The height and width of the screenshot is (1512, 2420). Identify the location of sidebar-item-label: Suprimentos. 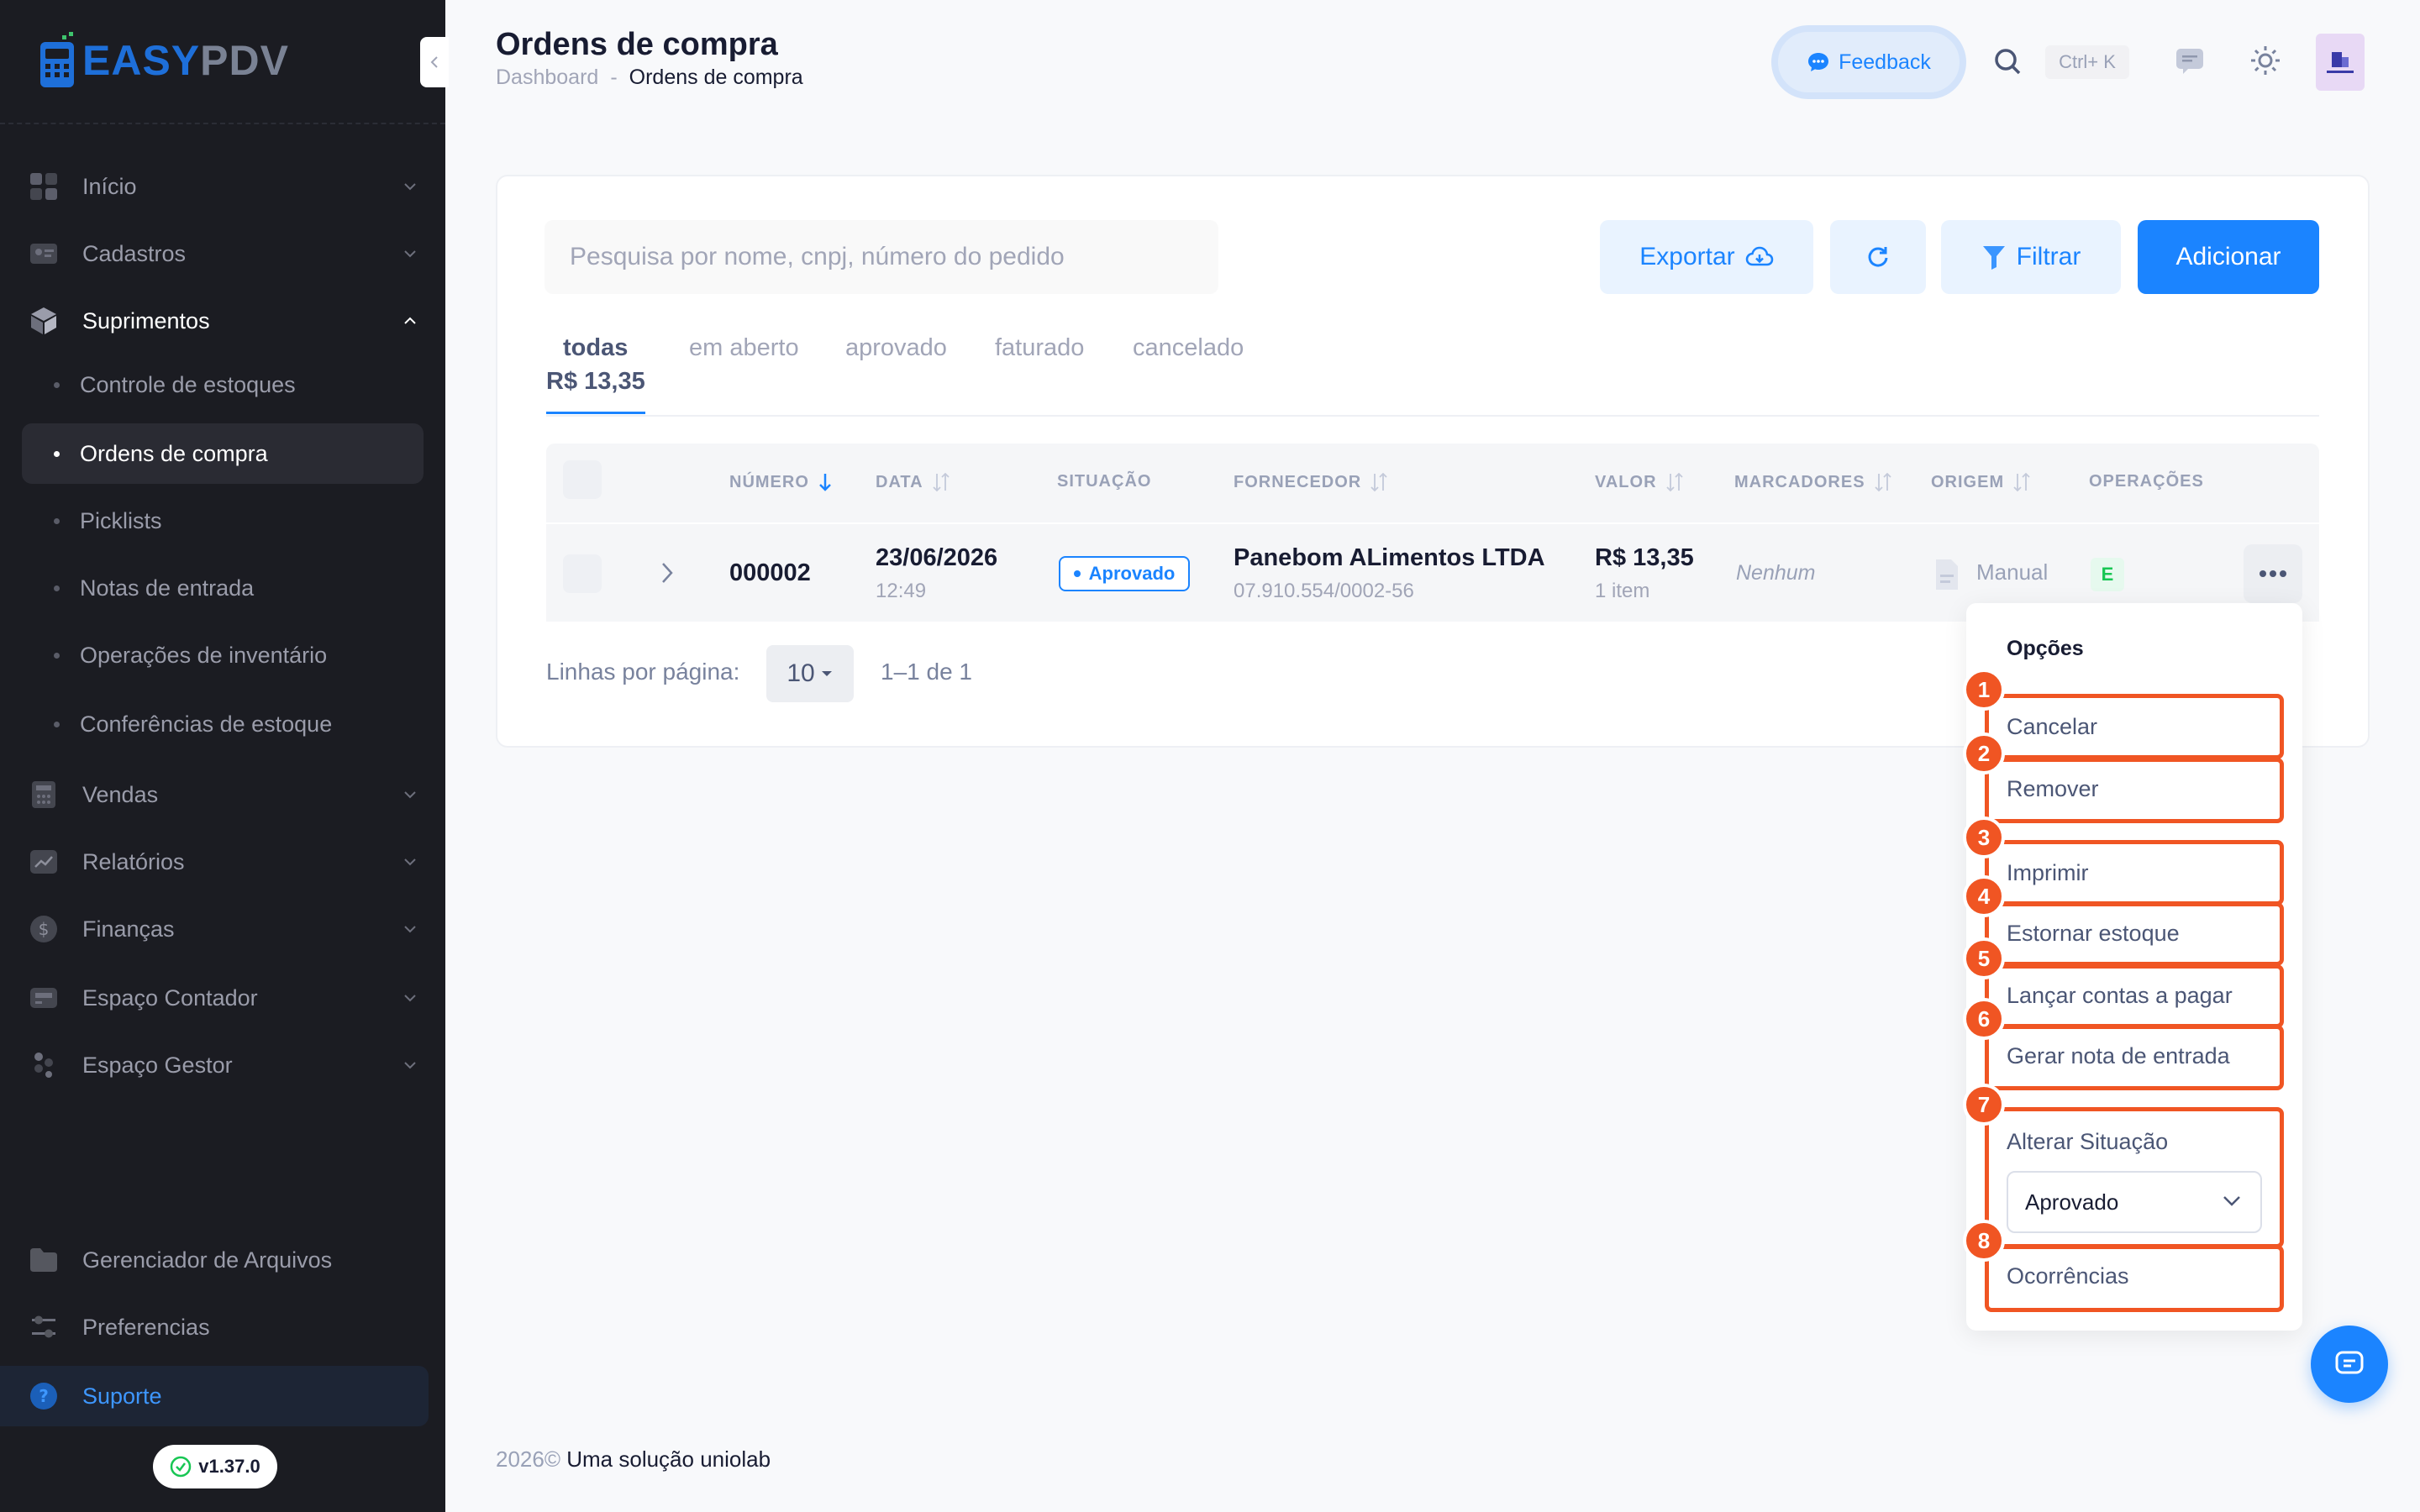
(146, 320).